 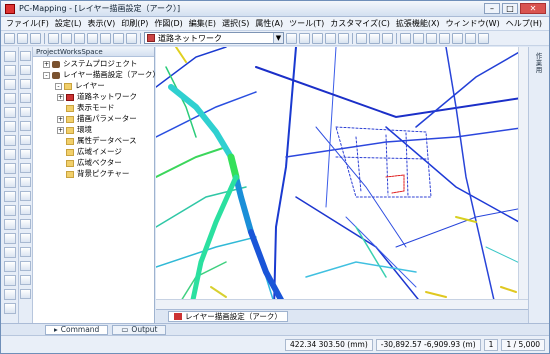 What do you see at coordinates (9, 38) in the screenshot?
I see `new-file-icon` at bounding box center [9, 38].